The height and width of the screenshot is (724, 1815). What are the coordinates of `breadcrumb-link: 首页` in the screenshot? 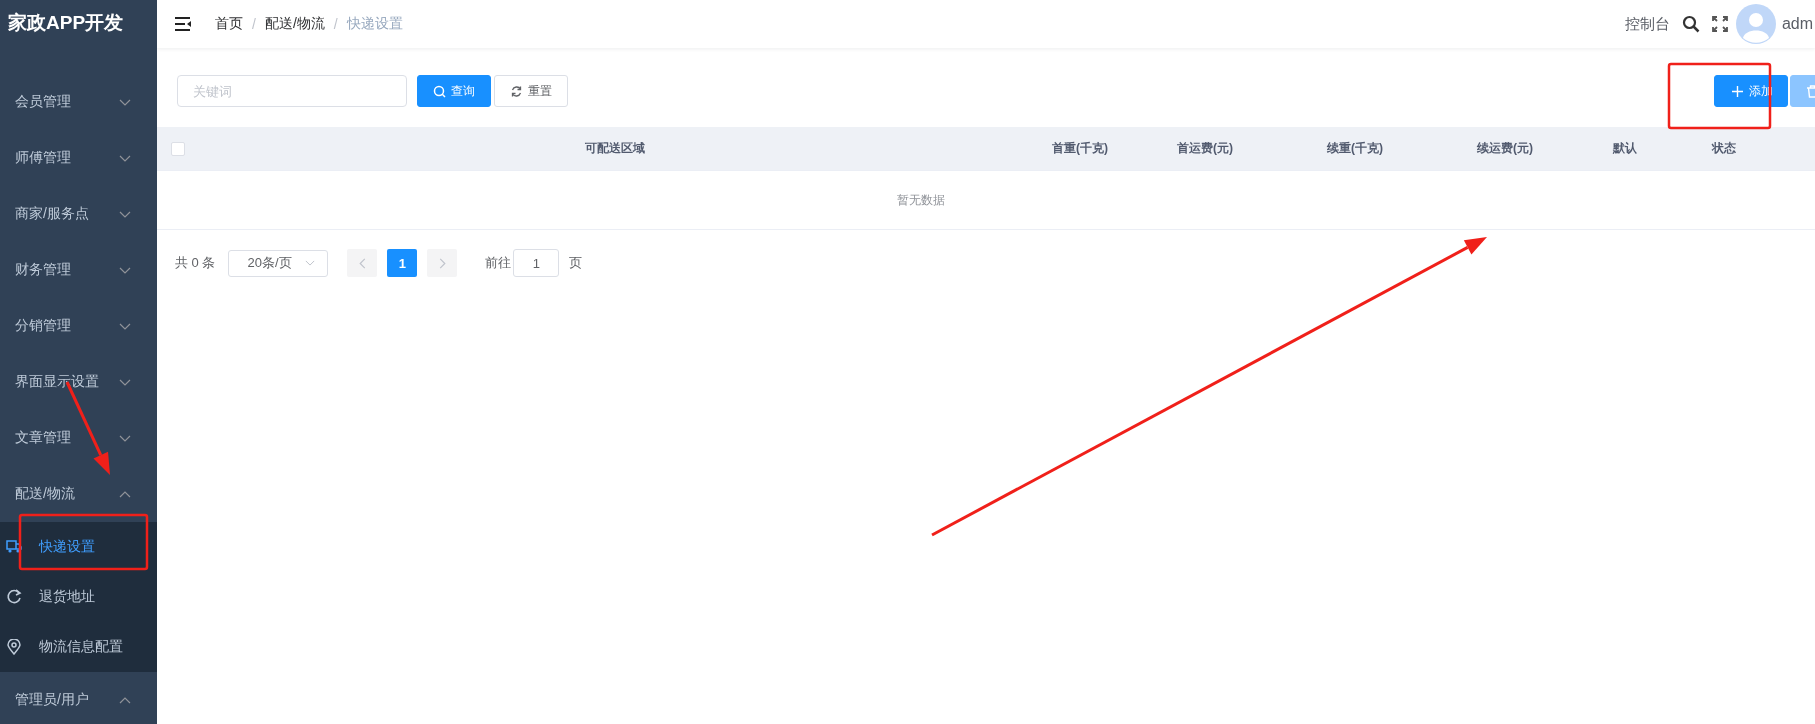 It's located at (229, 24).